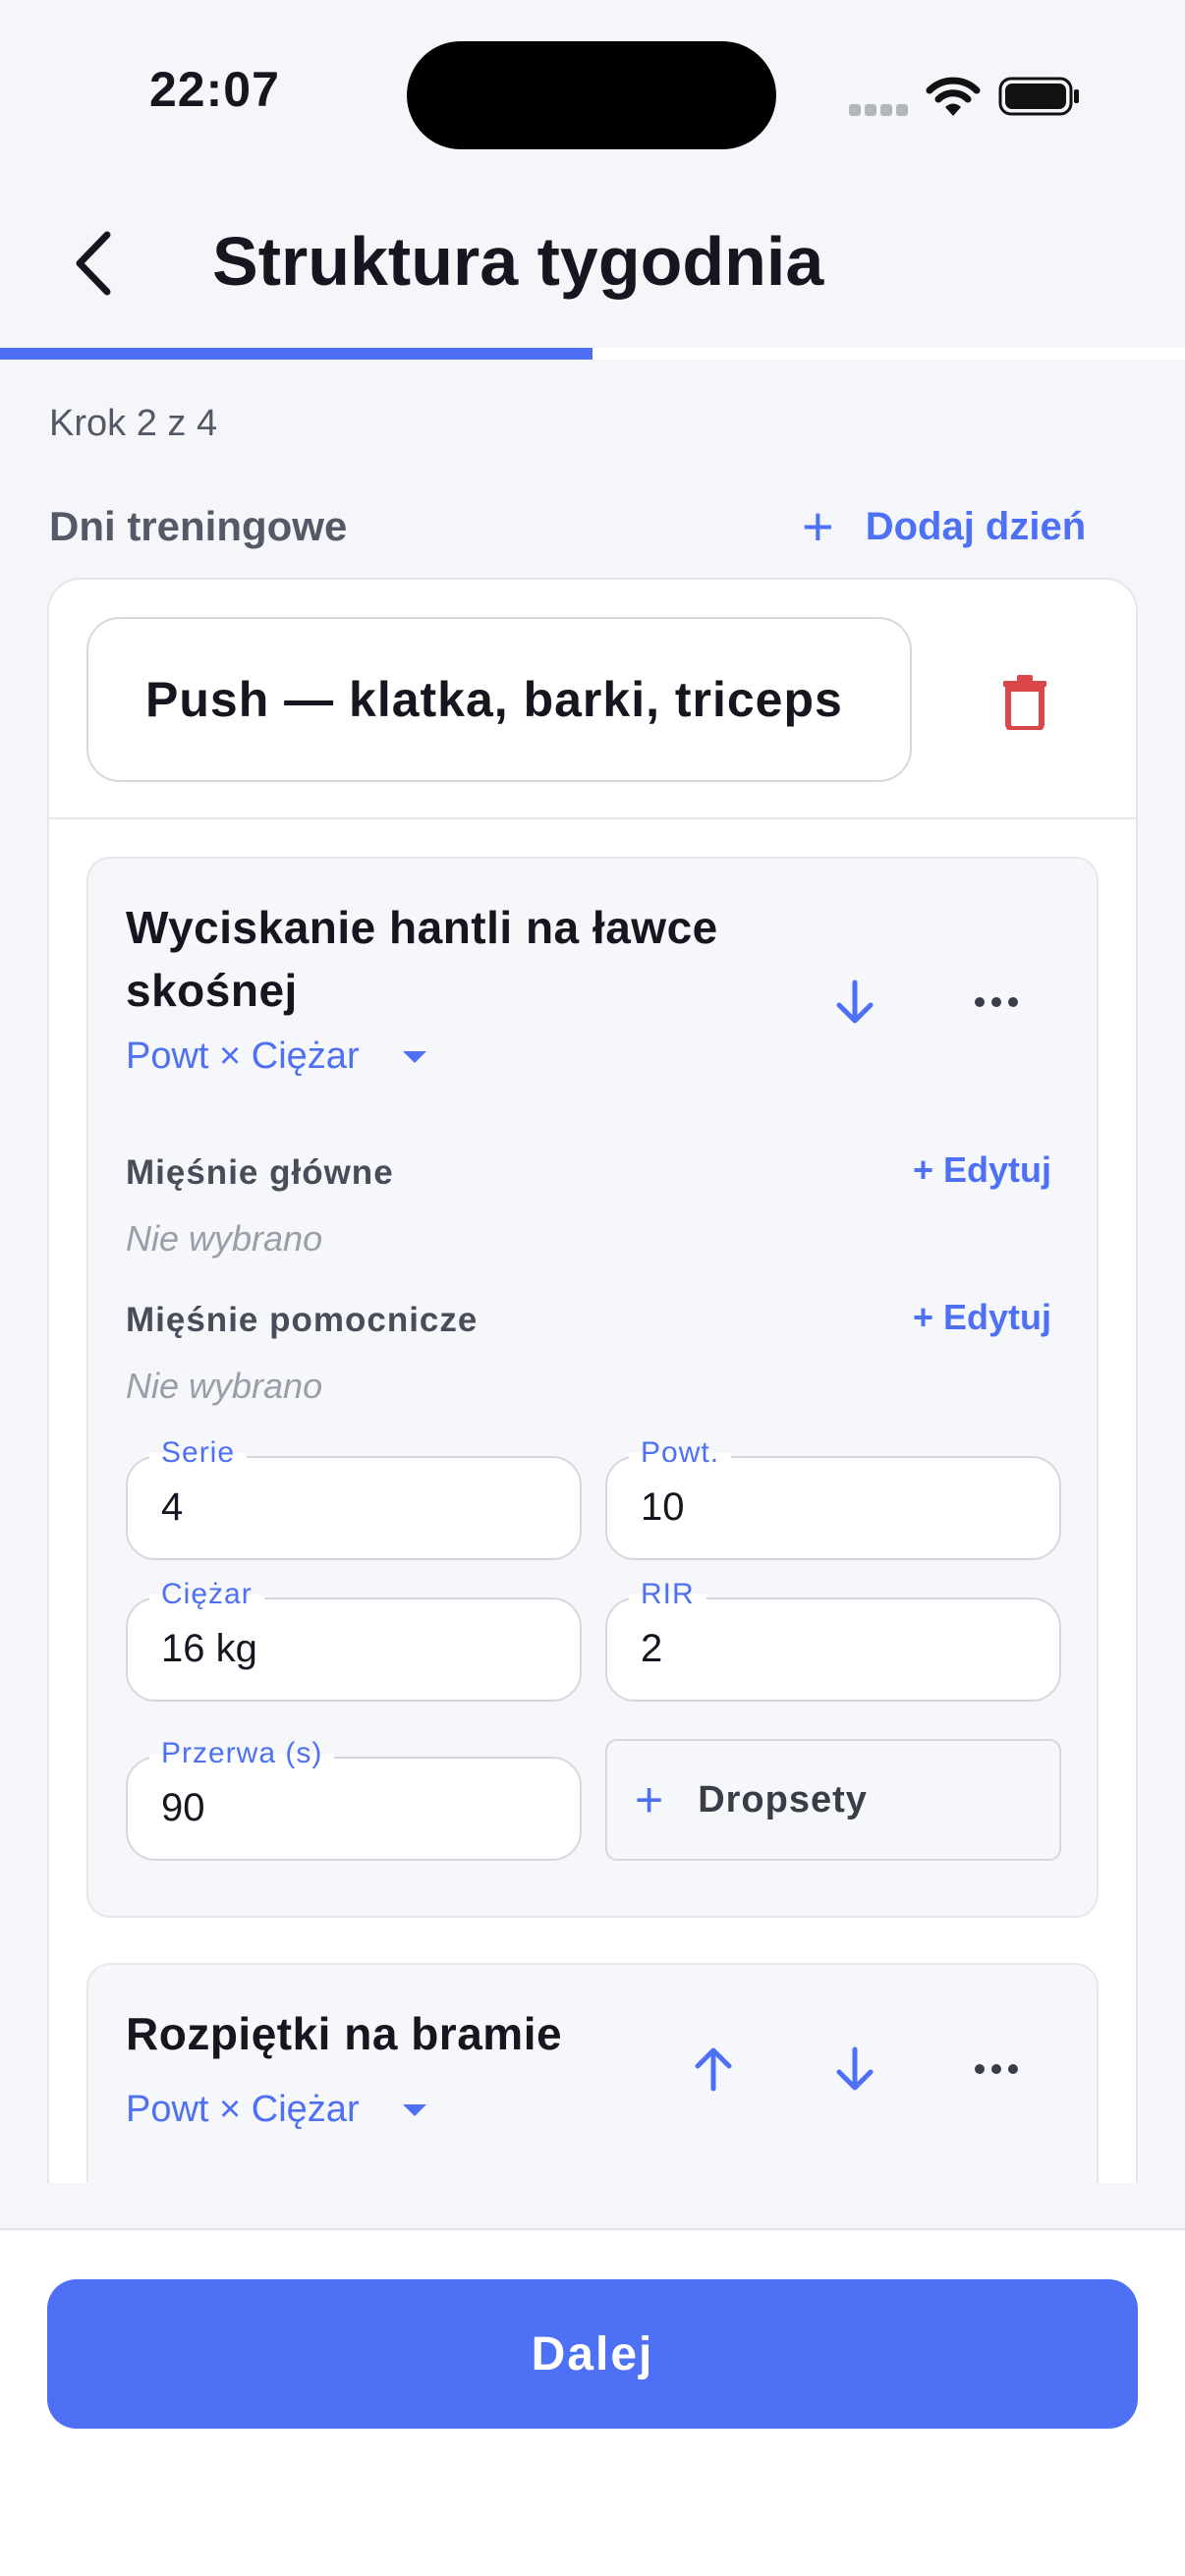 The image size is (1185, 2576). Describe the element at coordinates (982, 1170) in the screenshot. I see `edit-primary-muscles-button: + Edytuj` at that location.